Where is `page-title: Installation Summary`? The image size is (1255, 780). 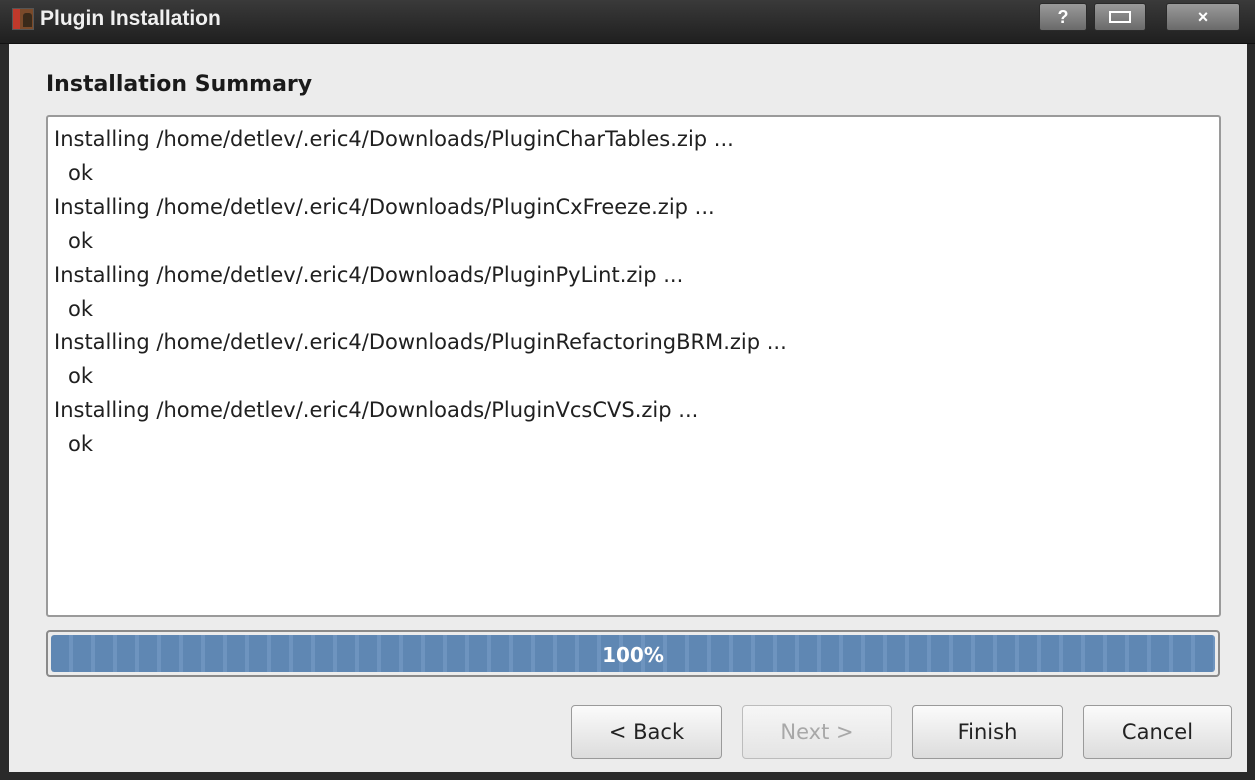
page-title: Installation Summary is located at coordinates (179, 84).